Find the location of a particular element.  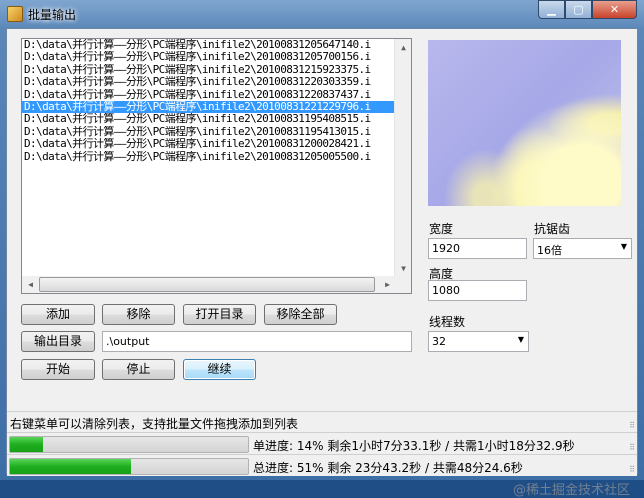

scroll-down-icon: ▼ is located at coordinates (403, 268).